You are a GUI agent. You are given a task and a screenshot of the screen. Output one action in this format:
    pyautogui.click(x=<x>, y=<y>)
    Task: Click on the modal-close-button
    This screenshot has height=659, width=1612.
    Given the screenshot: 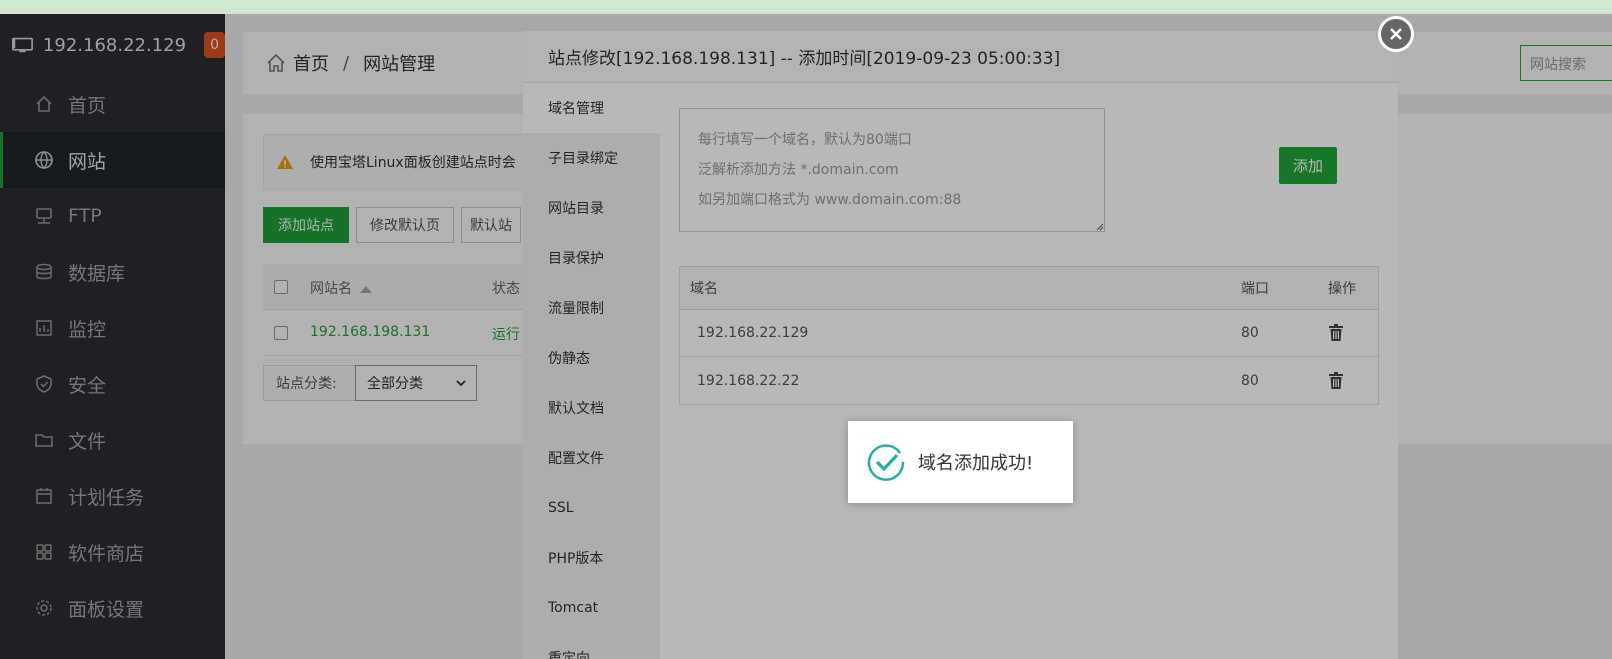 What is the action you would take?
    pyautogui.click(x=1396, y=34)
    